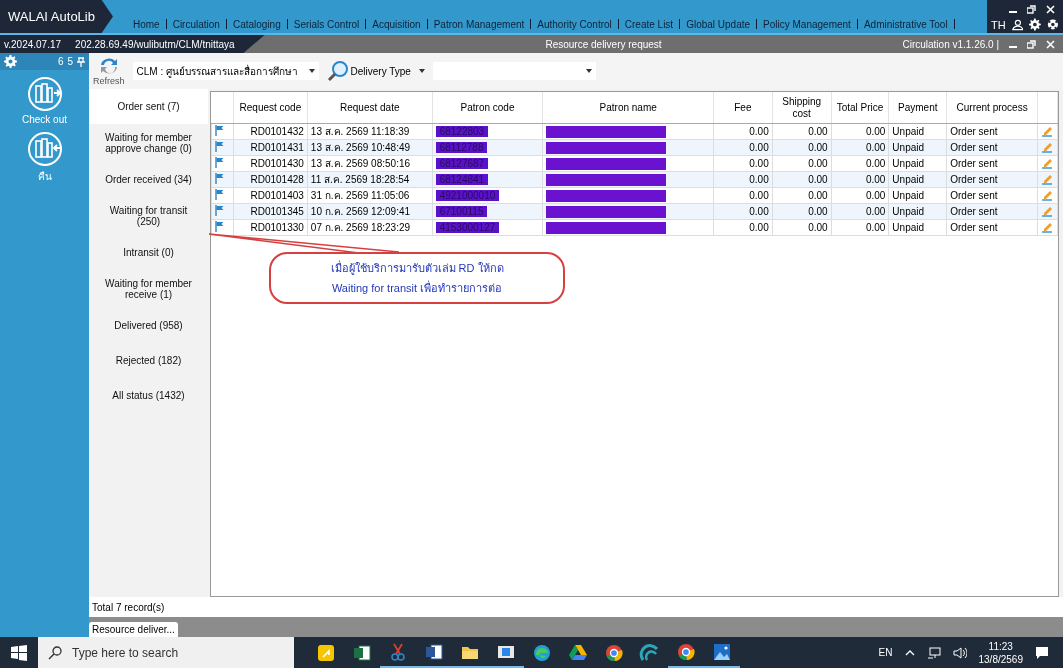 The width and height of the screenshot is (1063, 668). I want to click on counter-label: 5, so click(70, 61).